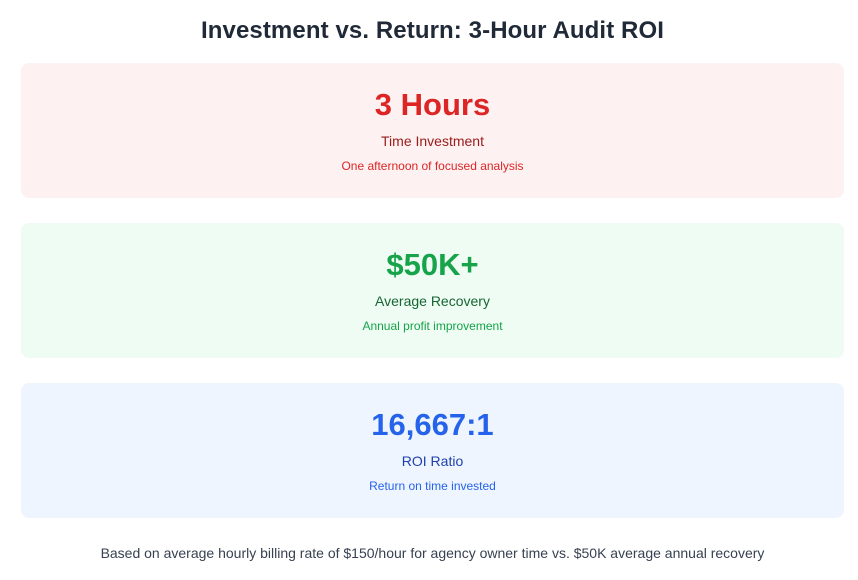 This screenshot has height=580, width=858. Describe the element at coordinates (432, 104) in the screenshot. I see `time-investment-value: 3 Hours` at that location.